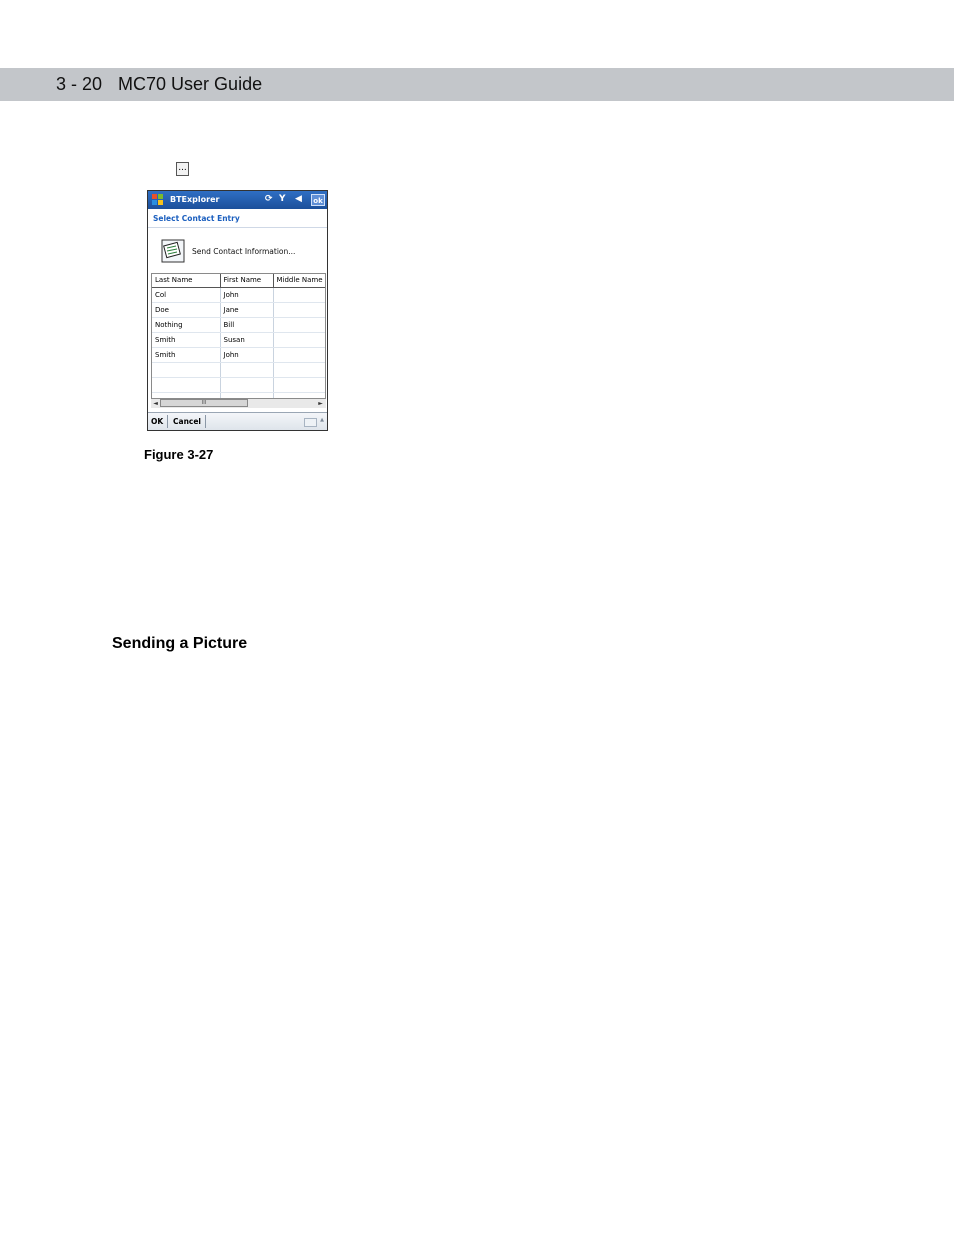  Describe the element at coordinates (79, 84) in the screenshot. I see `page-number: 3 - 20` at that location.